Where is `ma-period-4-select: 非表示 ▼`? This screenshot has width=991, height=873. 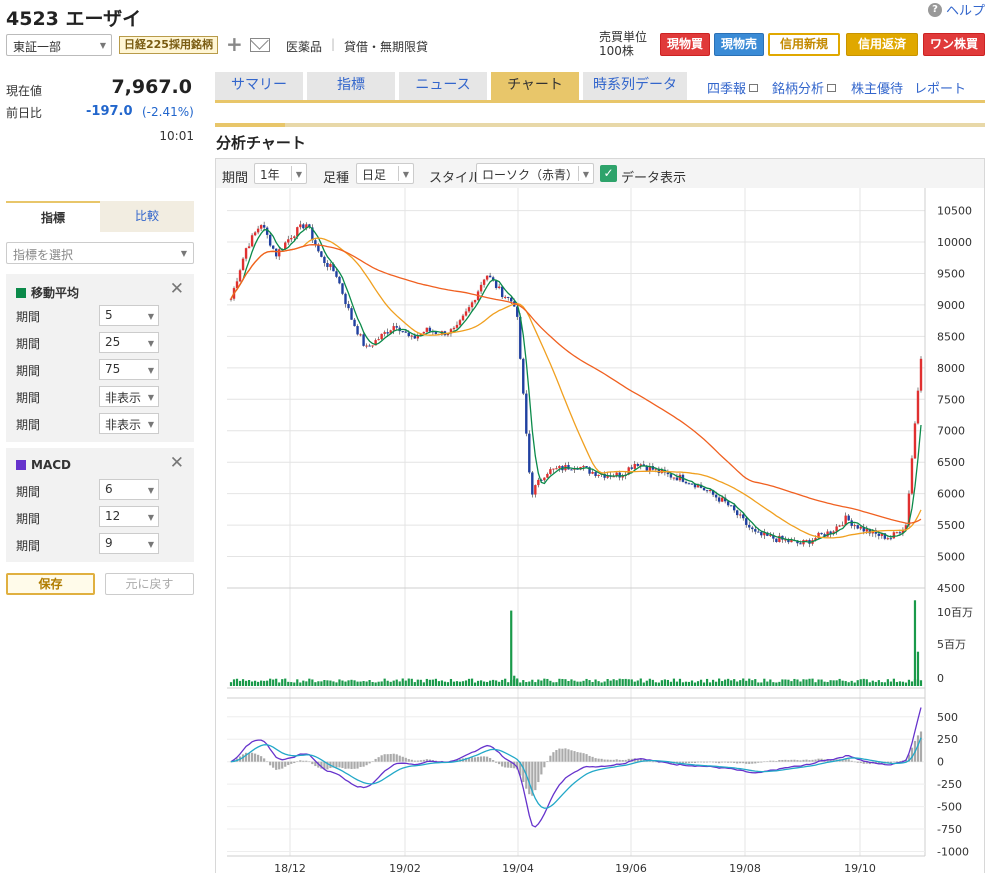
ma-period-4-select: 非表示 ▼ is located at coordinates (129, 396).